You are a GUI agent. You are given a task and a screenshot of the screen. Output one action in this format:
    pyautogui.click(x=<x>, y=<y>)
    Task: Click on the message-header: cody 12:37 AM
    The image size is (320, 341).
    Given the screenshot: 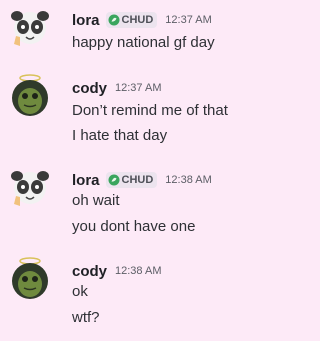 What is the action you would take?
    pyautogui.click(x=117, y=88)
    